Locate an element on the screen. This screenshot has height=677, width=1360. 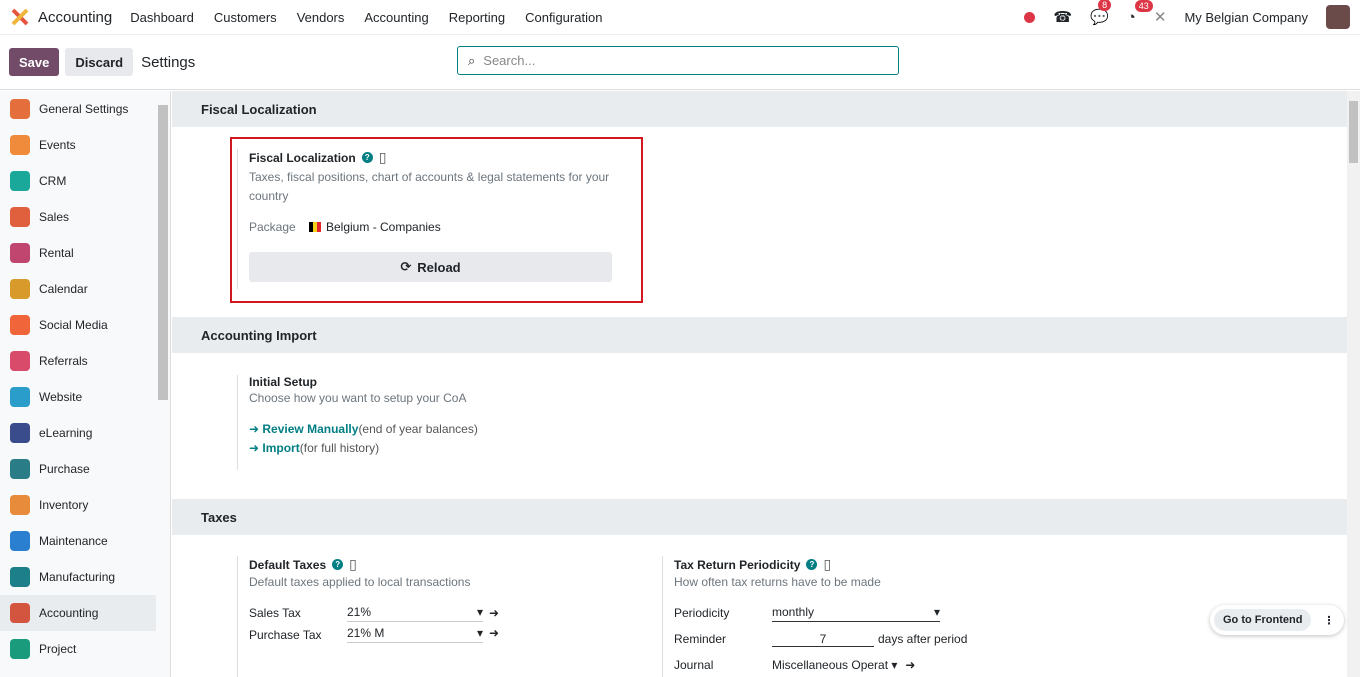
main-scrollbar is located at coordinates (1353, 384).